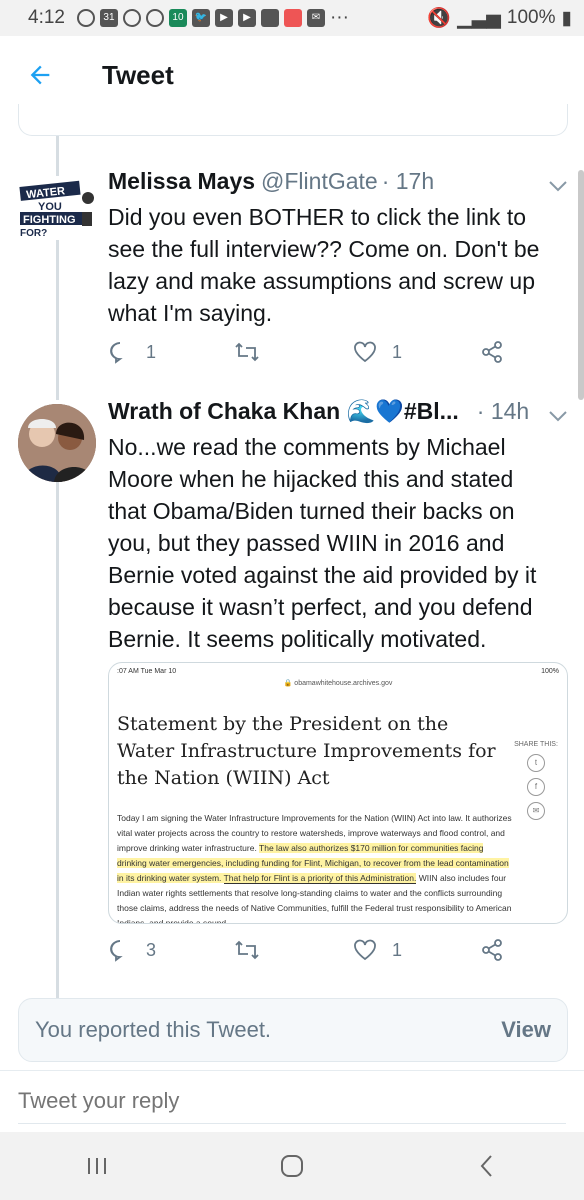 The width and height of the screenshot is (584, 1200). Describe the element at coordinates (151, 949) in the screenshot. I see `reply-count: 3` at that location.